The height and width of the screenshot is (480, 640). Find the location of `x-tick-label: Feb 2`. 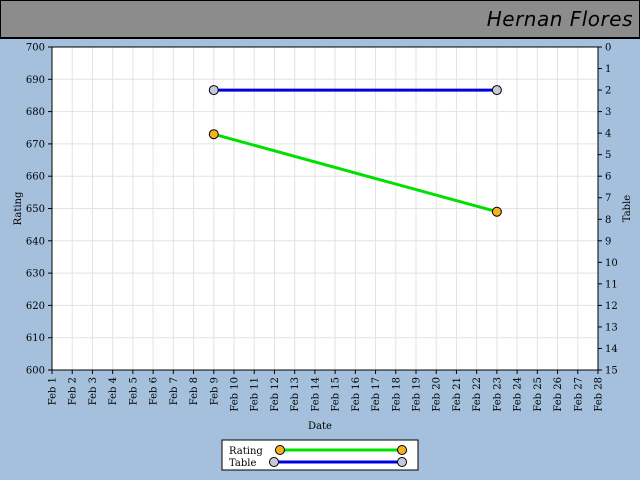

x-tick-label: Feb 2 is located at coordinates (73, 391).